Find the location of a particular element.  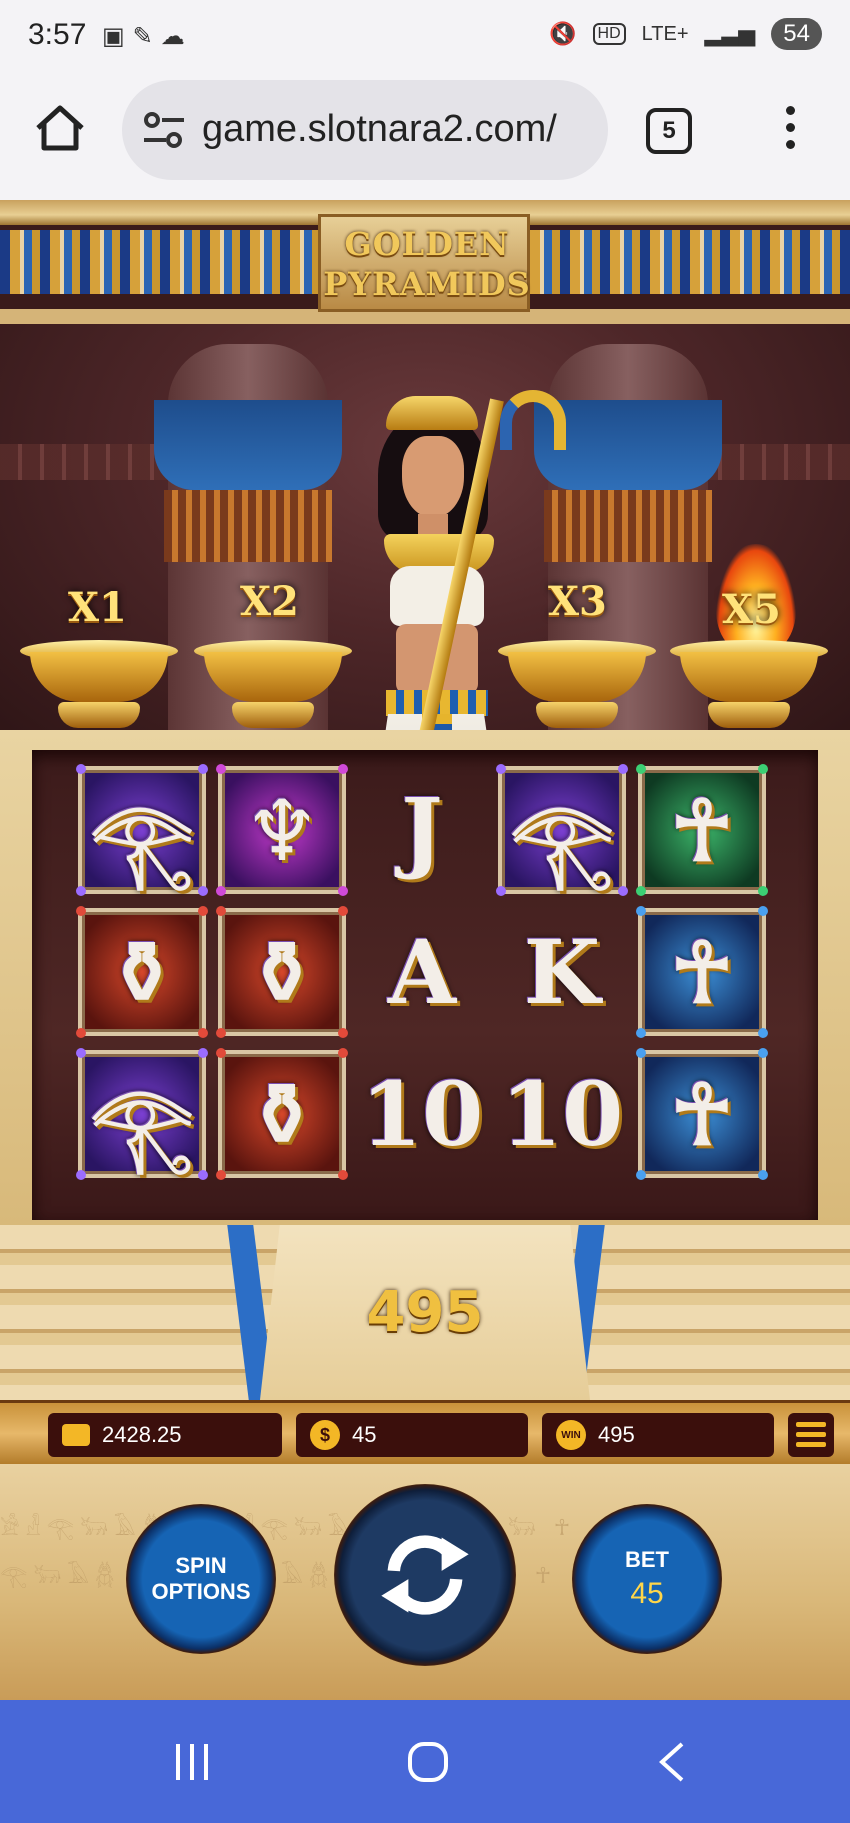

network-label: LTE+ is located at coordinates (665, 33).